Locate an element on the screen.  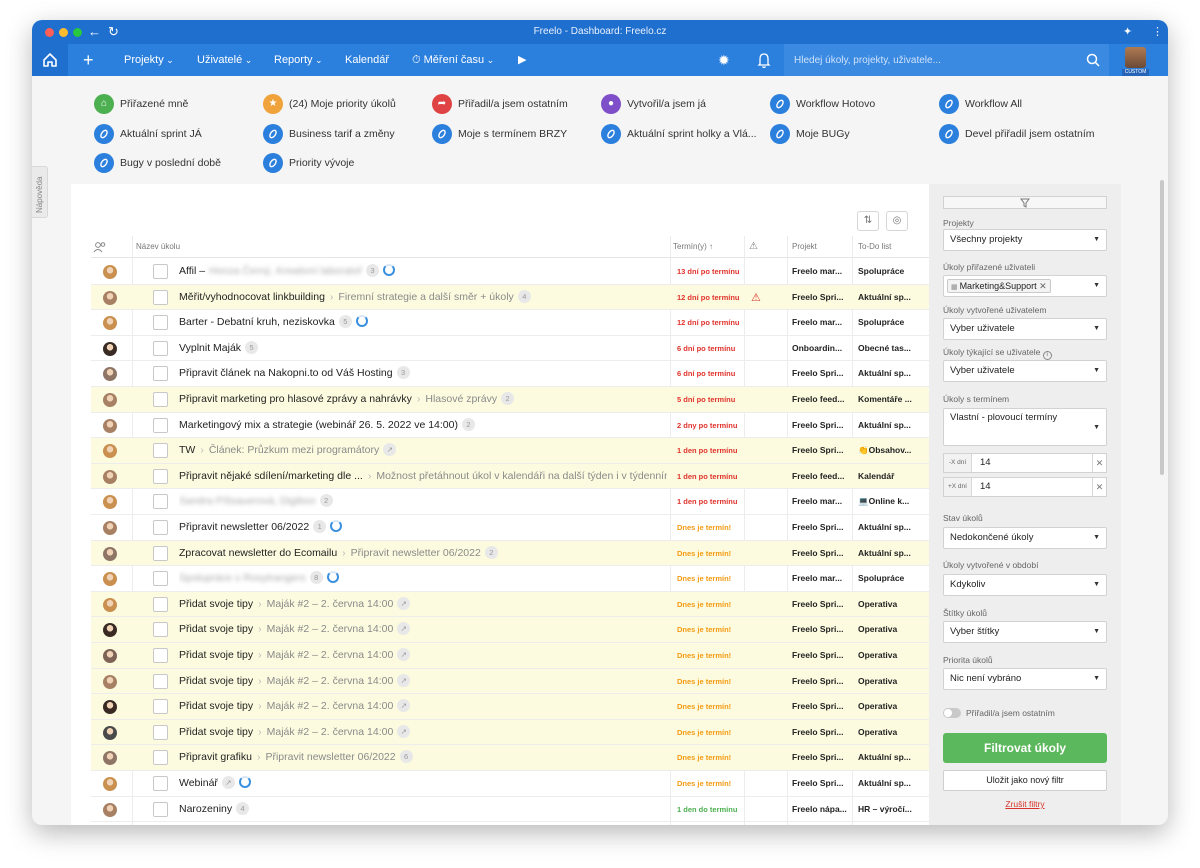
task-title: TW is located at coordinates (187, 450).